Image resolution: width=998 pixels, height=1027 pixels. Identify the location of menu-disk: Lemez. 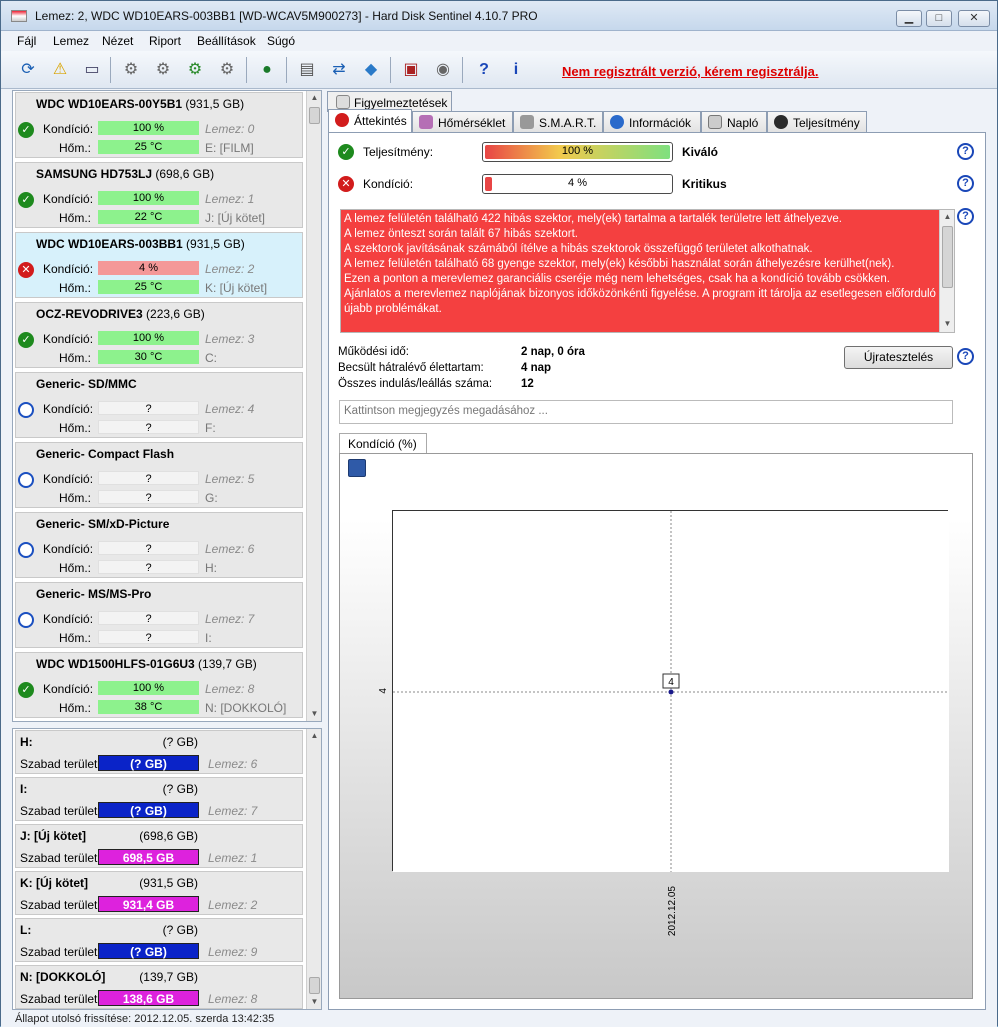
(71, 41).